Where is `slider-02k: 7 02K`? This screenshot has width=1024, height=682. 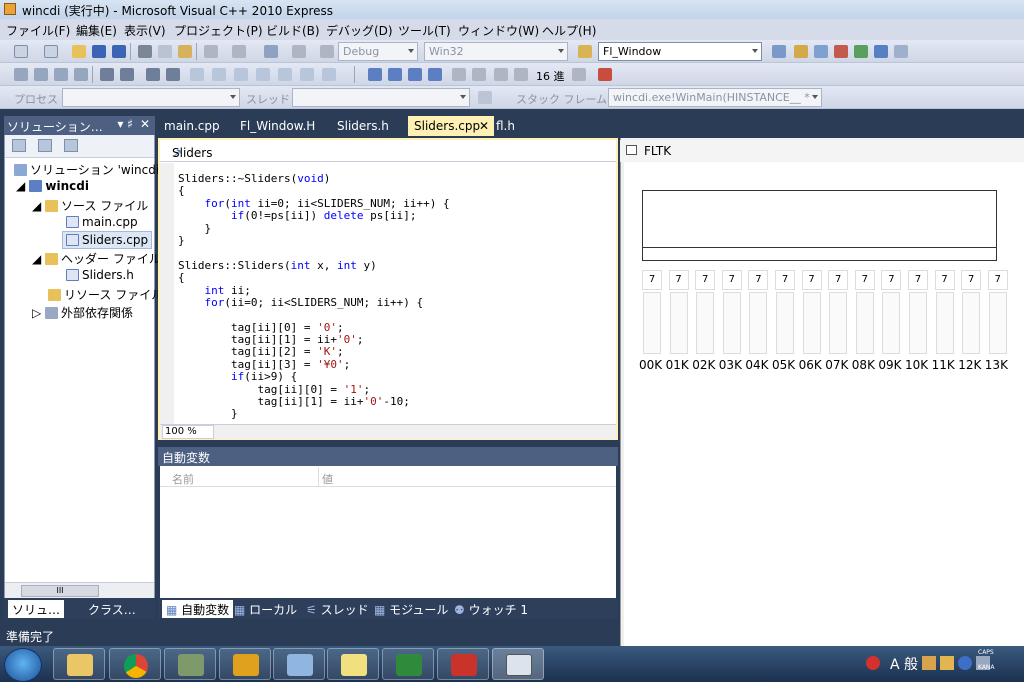 slider-02k: 7 02K is located at coordinates (703, 321).